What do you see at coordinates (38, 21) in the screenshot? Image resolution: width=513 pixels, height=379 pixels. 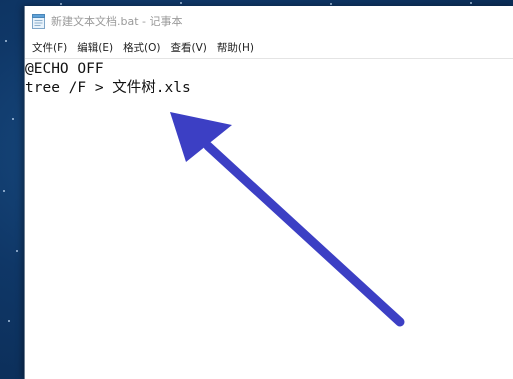 I see `notepad-icon` at bounding box center [38, 21].